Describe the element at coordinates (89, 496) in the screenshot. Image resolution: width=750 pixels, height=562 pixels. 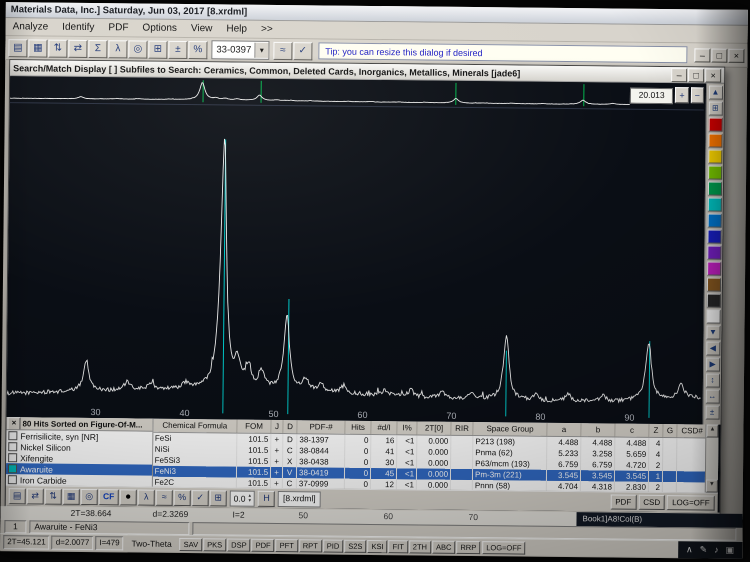
I see `marker-icon: ◎` at that location.